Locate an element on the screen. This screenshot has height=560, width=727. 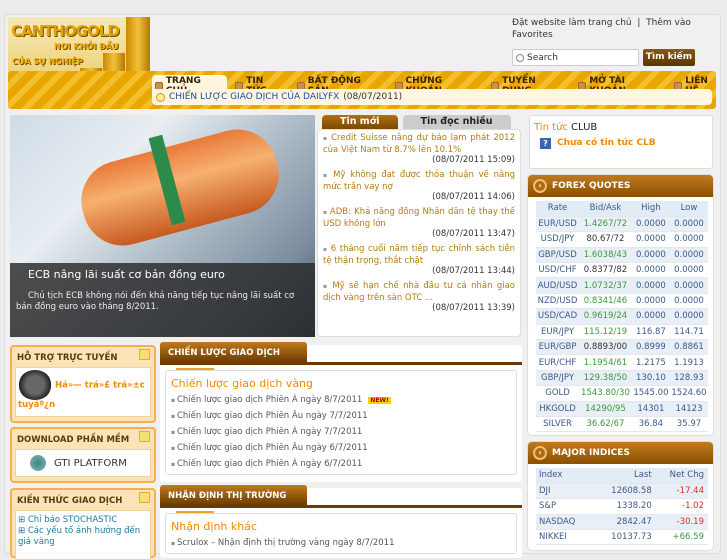
table-row: EUR/USD 1.4267/72 0.0000 0.0000 is located at coordinates (622, 224).